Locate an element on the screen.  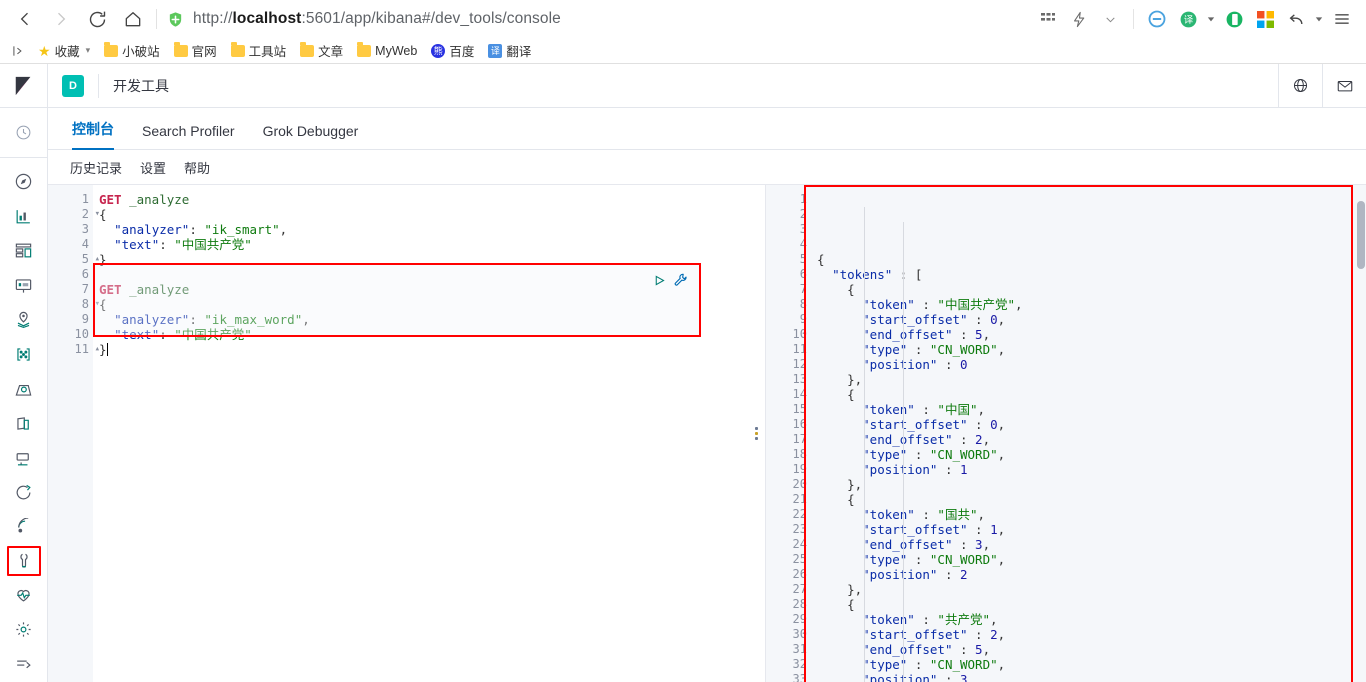
sidebar-item-monitoring is located at coordinates (24, 594).